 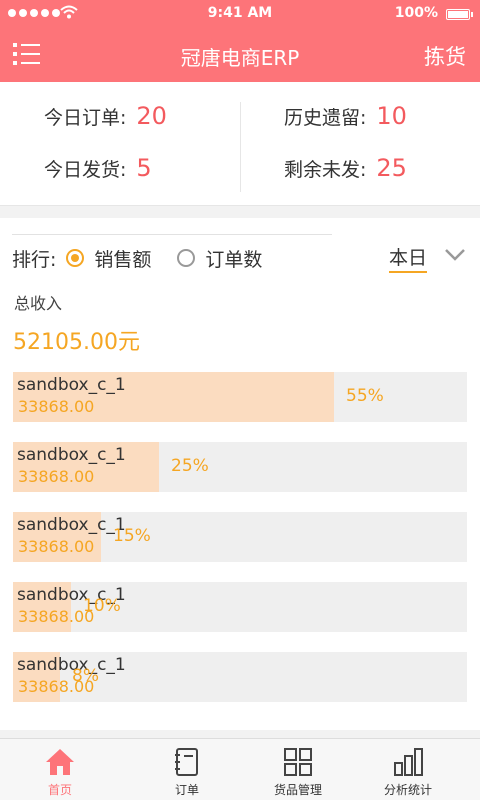 What do you see at coordinates (190, 466) in the screenshot?
I see `ranking-percent: 25%` at bounding box center [190, 466].